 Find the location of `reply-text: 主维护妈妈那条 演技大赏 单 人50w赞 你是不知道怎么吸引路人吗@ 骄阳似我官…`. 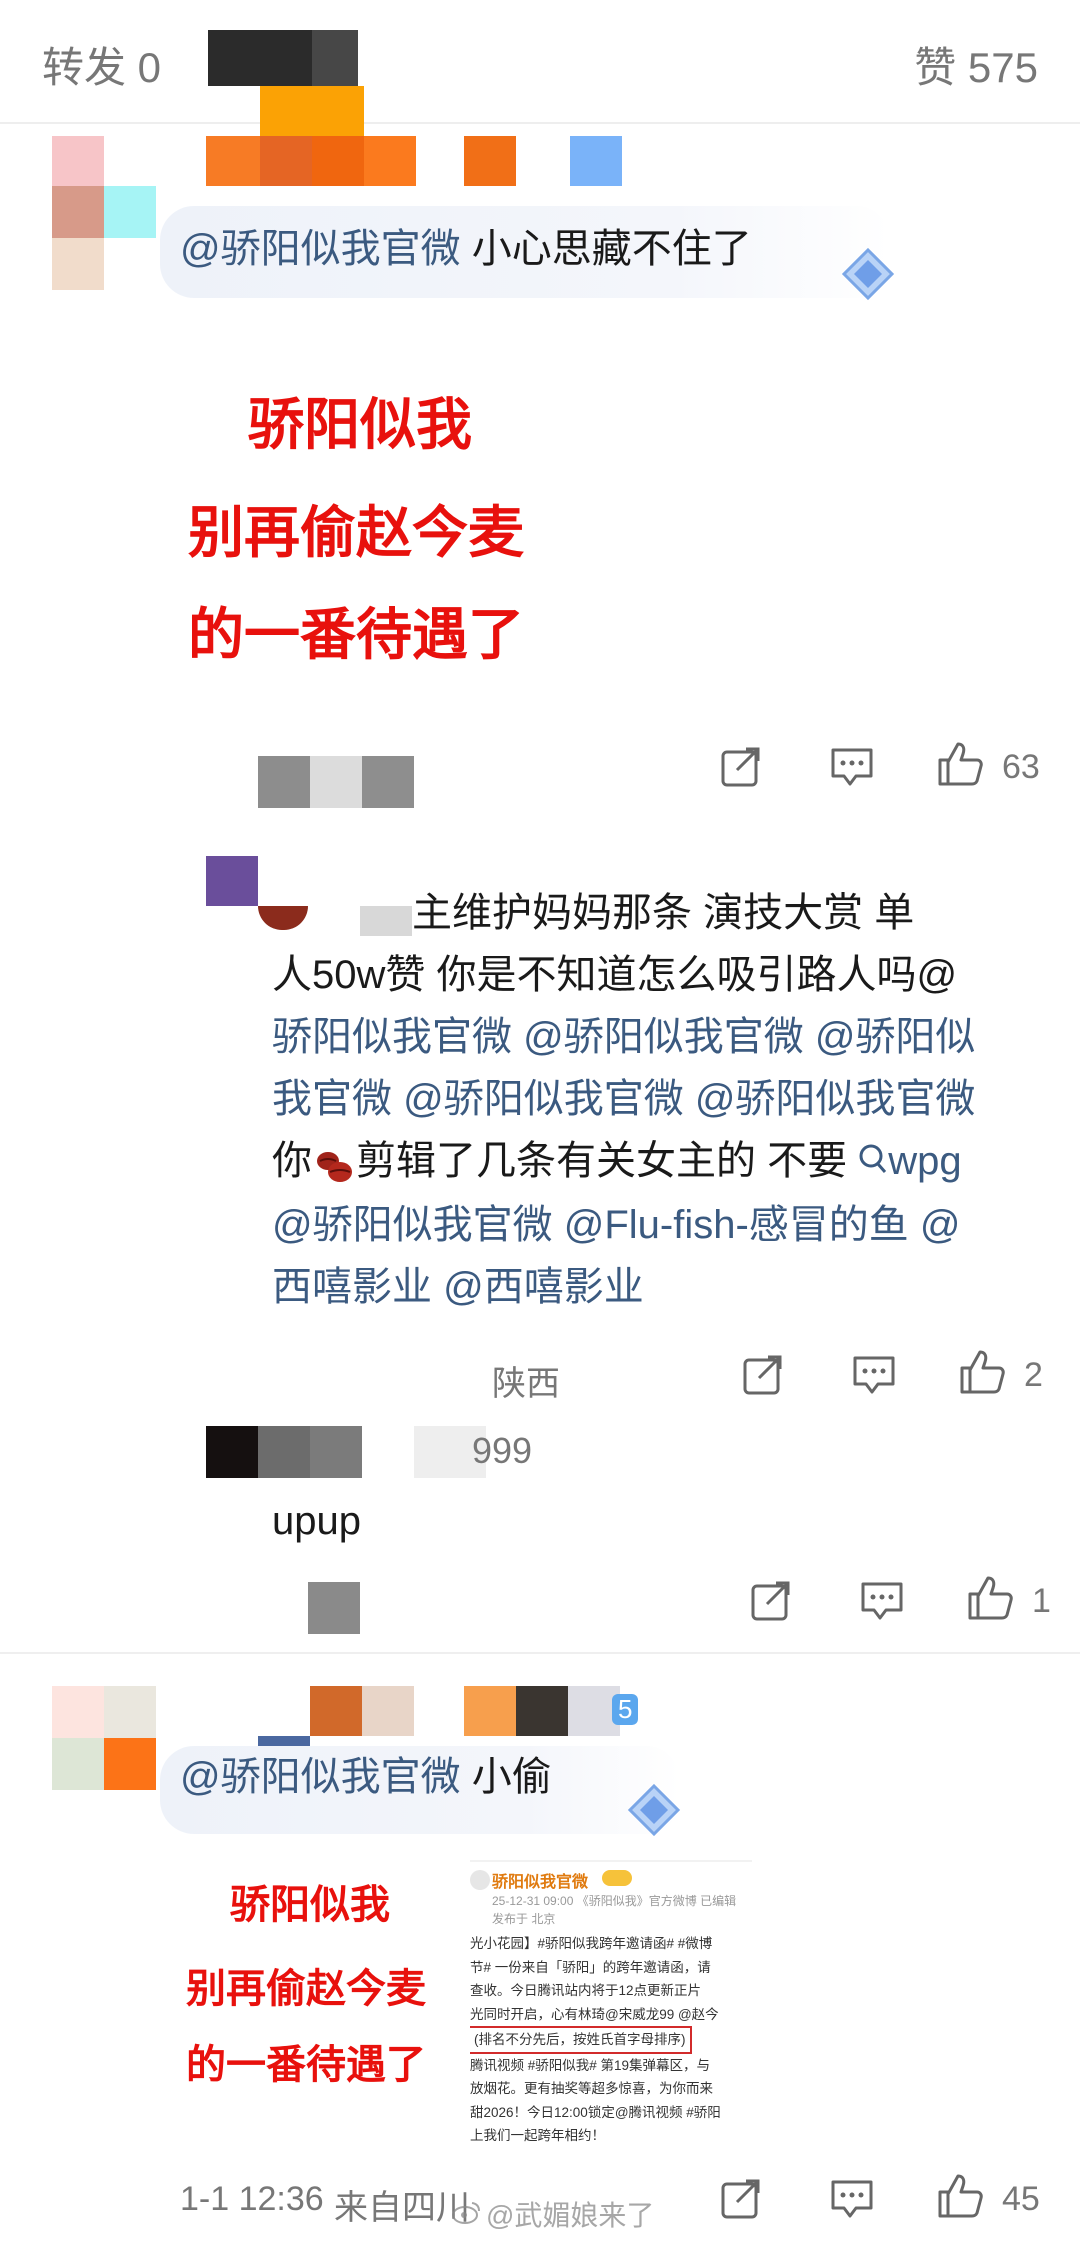

reply-text: 主维护妈妈那条 演技大赏 单 人50w赞 你是不知道怎么吸引路人吗@ 骄阳似我官… is located at coordinates (667, 1100).